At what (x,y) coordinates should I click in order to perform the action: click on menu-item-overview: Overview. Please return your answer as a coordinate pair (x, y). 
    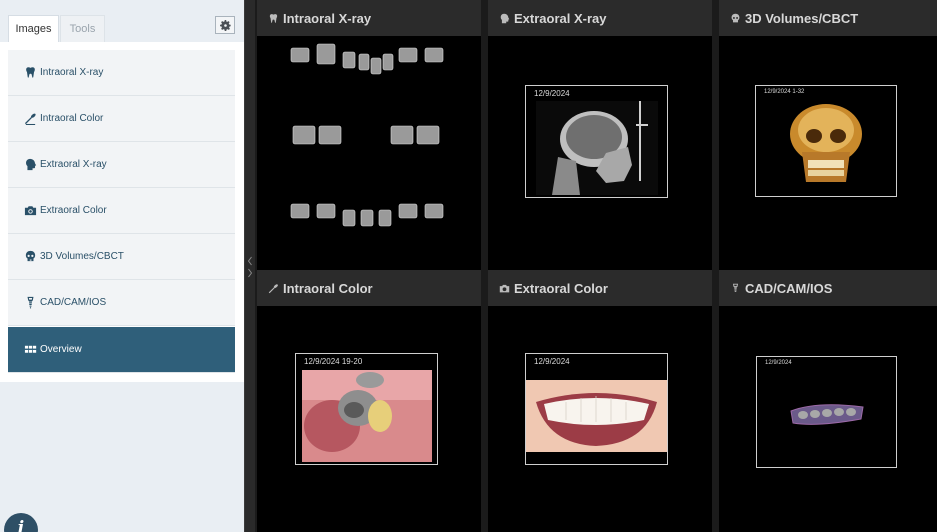
    Looking at the image, I should click on (121, 350).